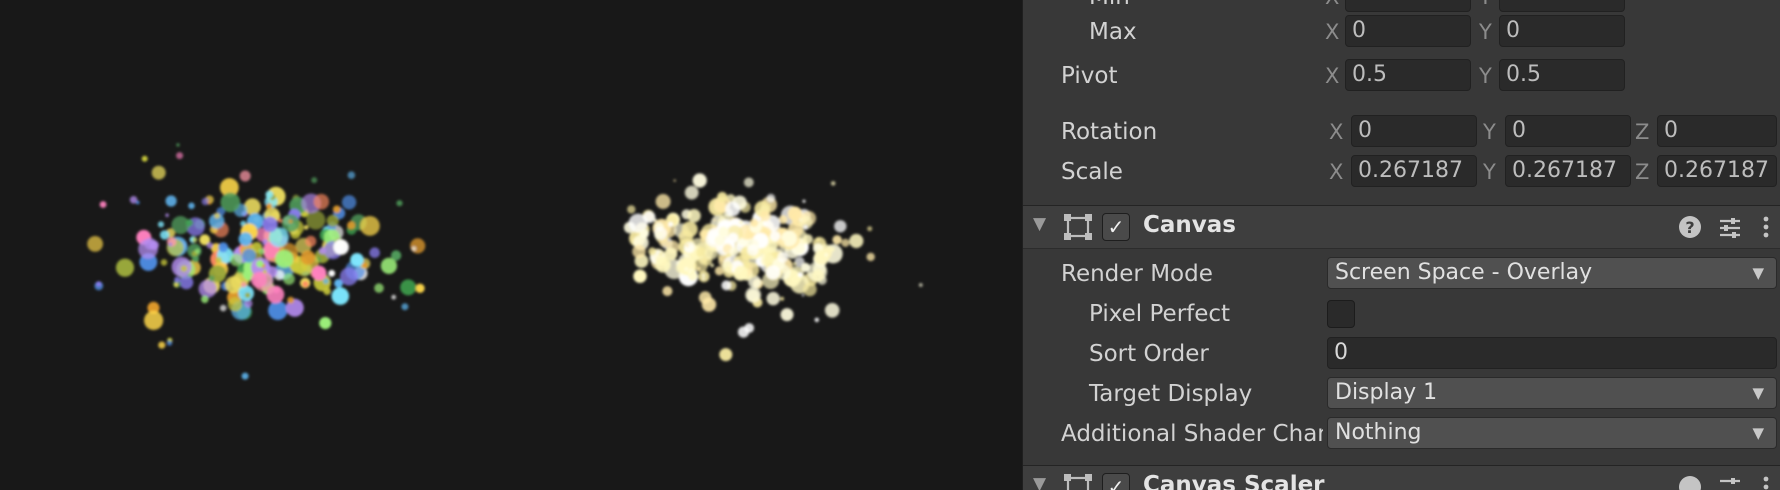 Image resolution: width=1780 pixels, height=490 pixels. What do you see at coordinates (1568, 171) in the screenshot?
I see `scale-y-field: 0.267187` at bounding box center [1568, 171].